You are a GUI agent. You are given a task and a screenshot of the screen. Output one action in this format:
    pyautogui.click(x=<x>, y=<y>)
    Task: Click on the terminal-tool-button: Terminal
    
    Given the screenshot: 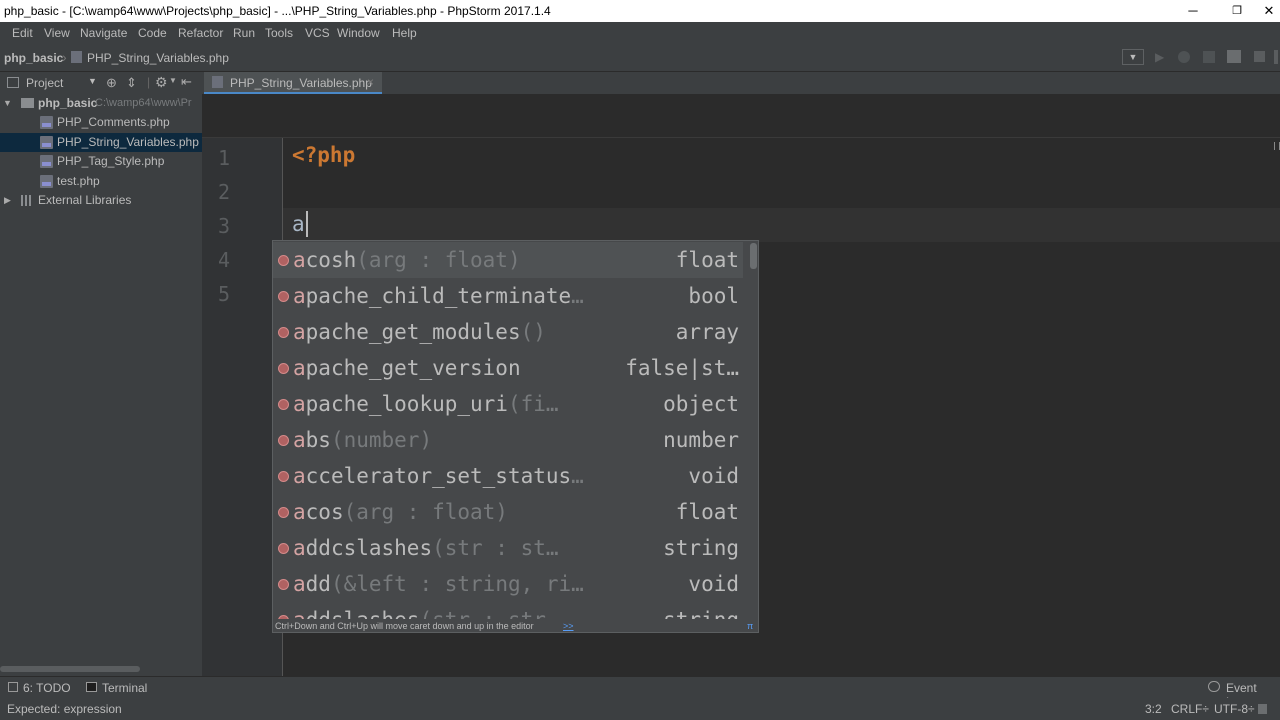 What is the action you would take?
    pyautogui.click(x=124, y=688)
    